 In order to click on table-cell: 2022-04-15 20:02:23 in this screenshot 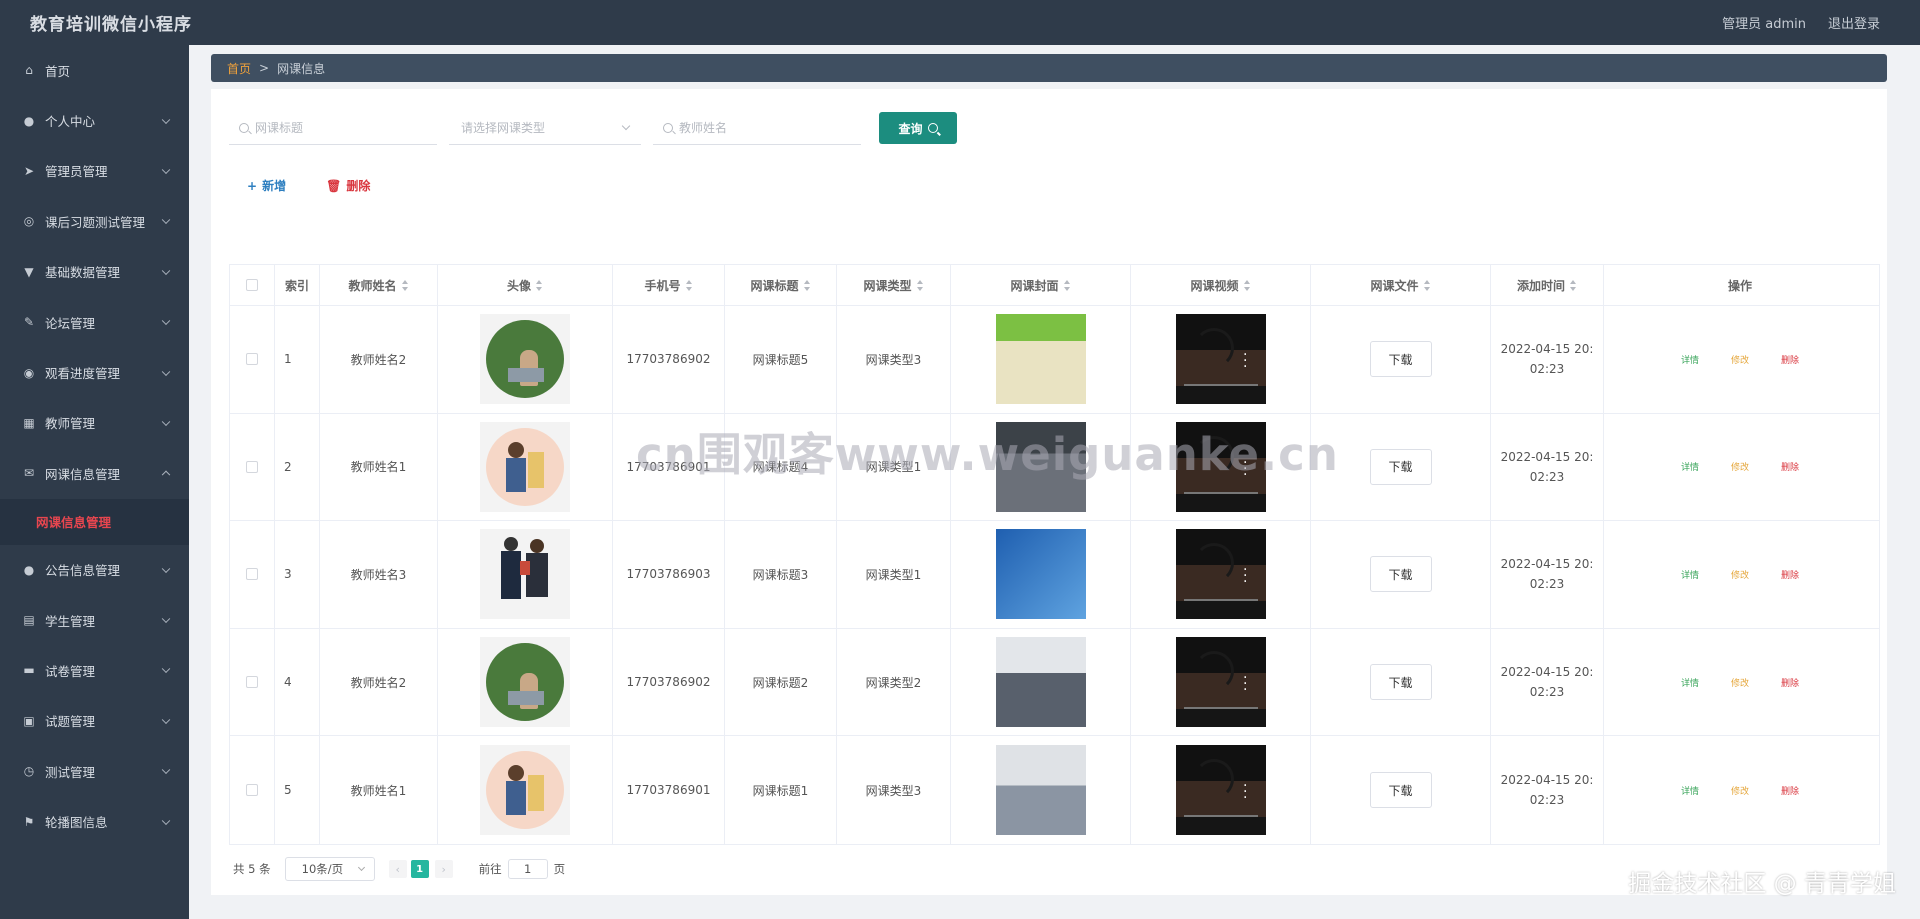, I will do `click(1547, 359)`.